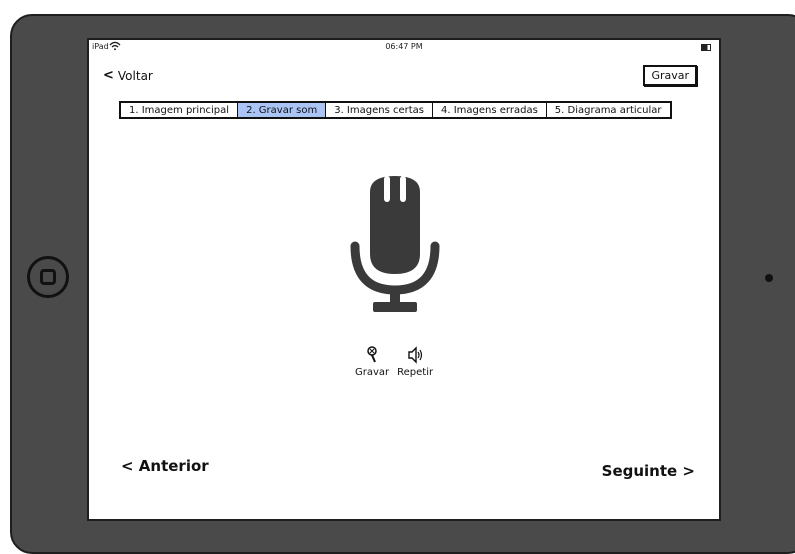 The height and width of the screenshot is (554, 795). What do you see at coordinates (394, 362) in the screenshot?
I see `action-icons: Gravar Repetir` at bounding box center [394, 362].